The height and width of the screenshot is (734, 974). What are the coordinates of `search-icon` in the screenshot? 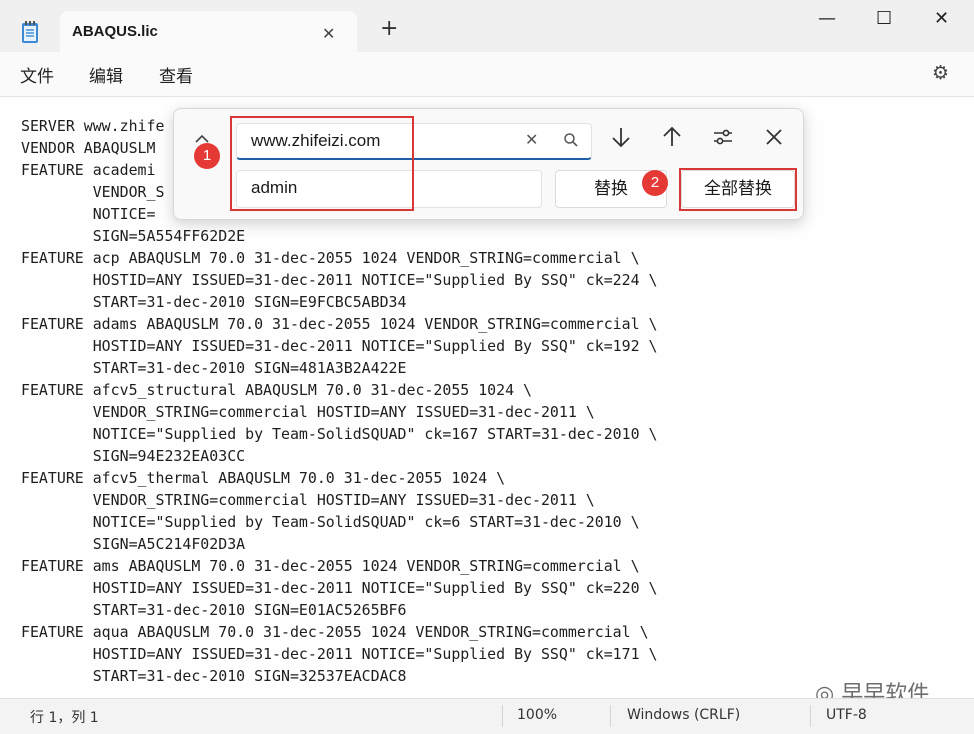 It's located at (571, 140).